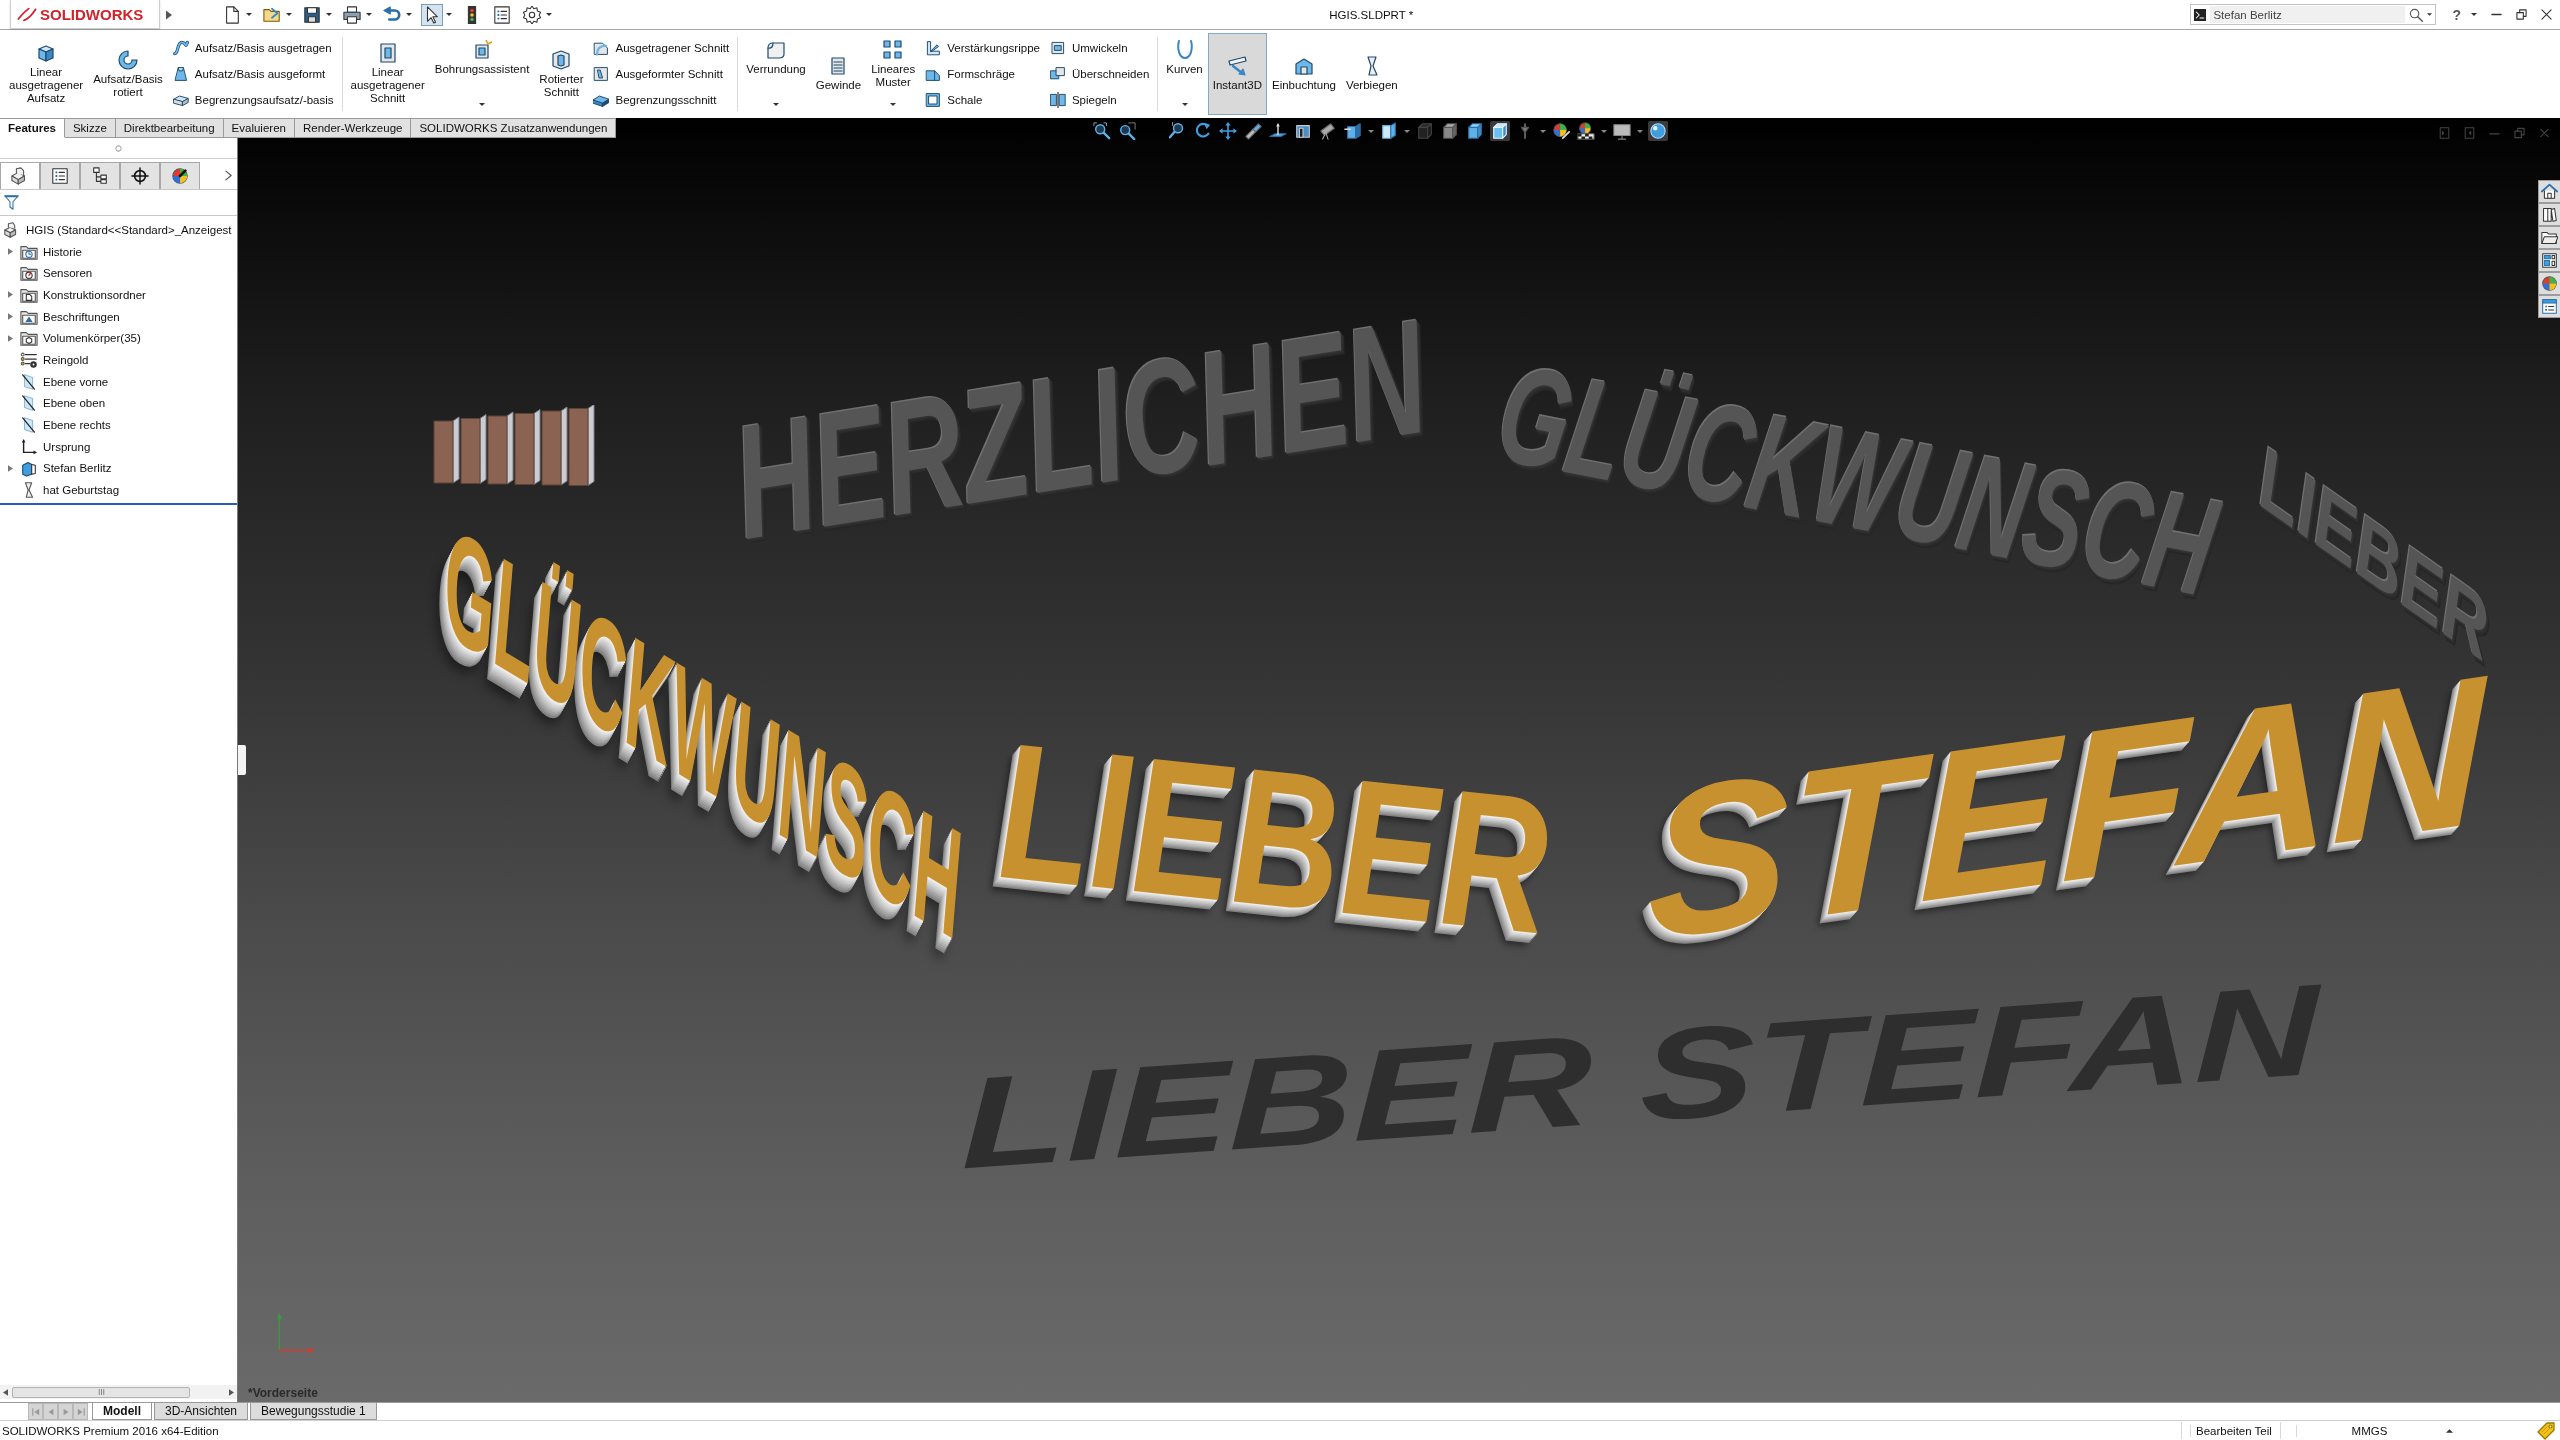 Image resolution: width=2560 pixels, height=1440 pixels. Describe the element at coordinates (1099, 48) in the screenshot. I see `wrap-button: Umwickeln` at that location.